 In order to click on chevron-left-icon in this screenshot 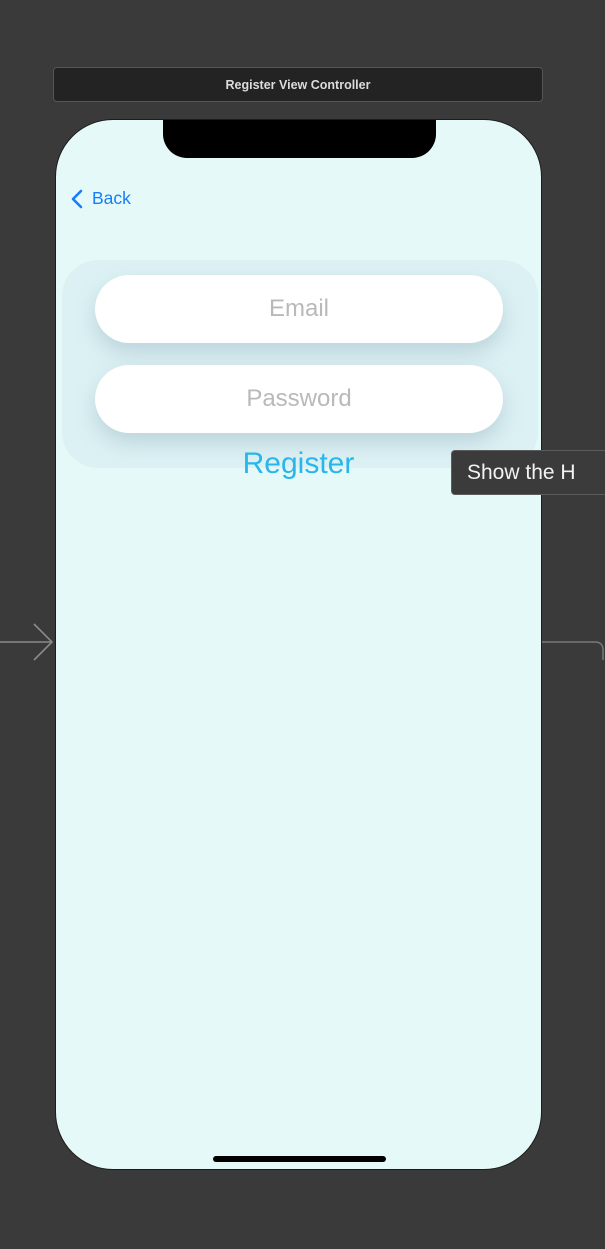, I will do `click(77, 198)`.